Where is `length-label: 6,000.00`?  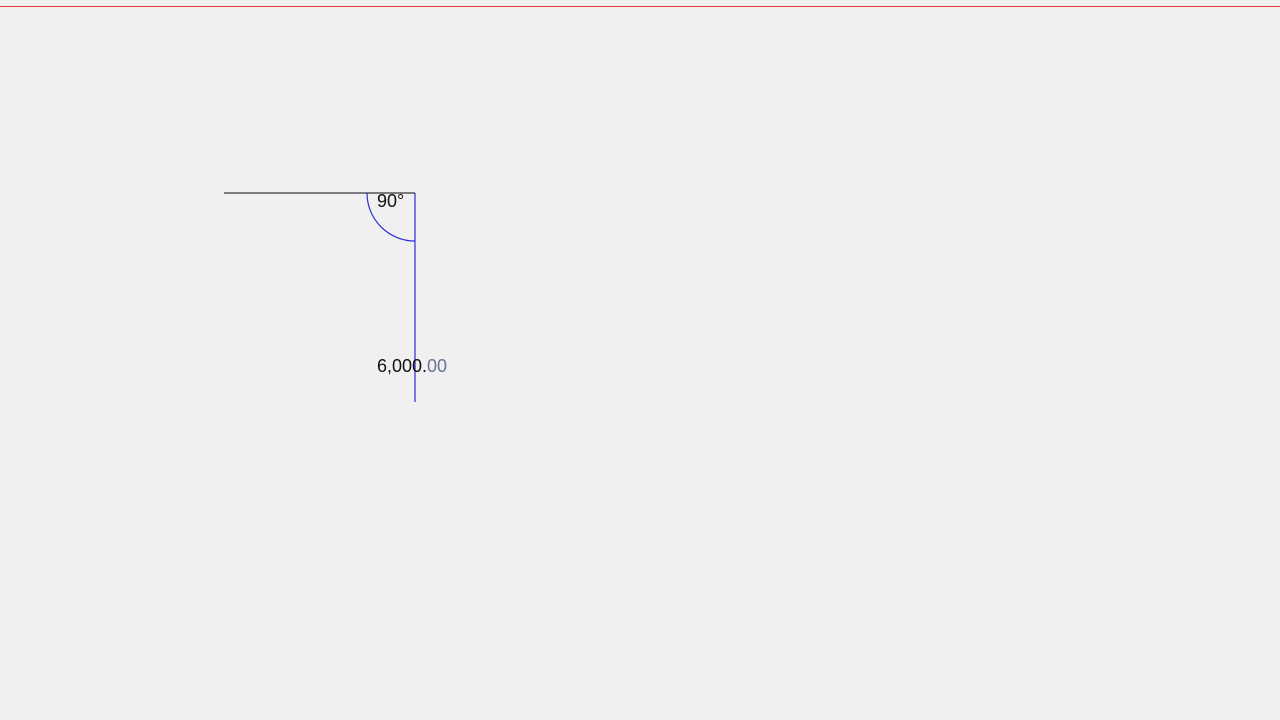
length-label: 6,000.00 is located at coordinates (412, 366).